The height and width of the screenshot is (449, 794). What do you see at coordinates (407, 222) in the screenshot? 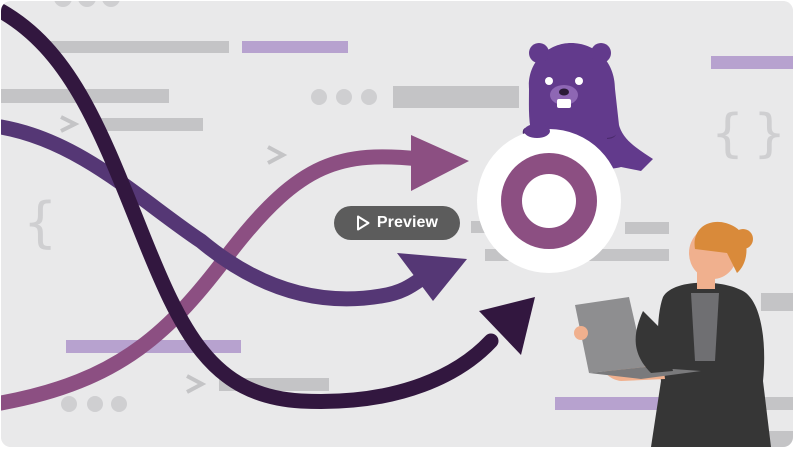
I see `preview-label: Preview` at bounding box center [407, 222].